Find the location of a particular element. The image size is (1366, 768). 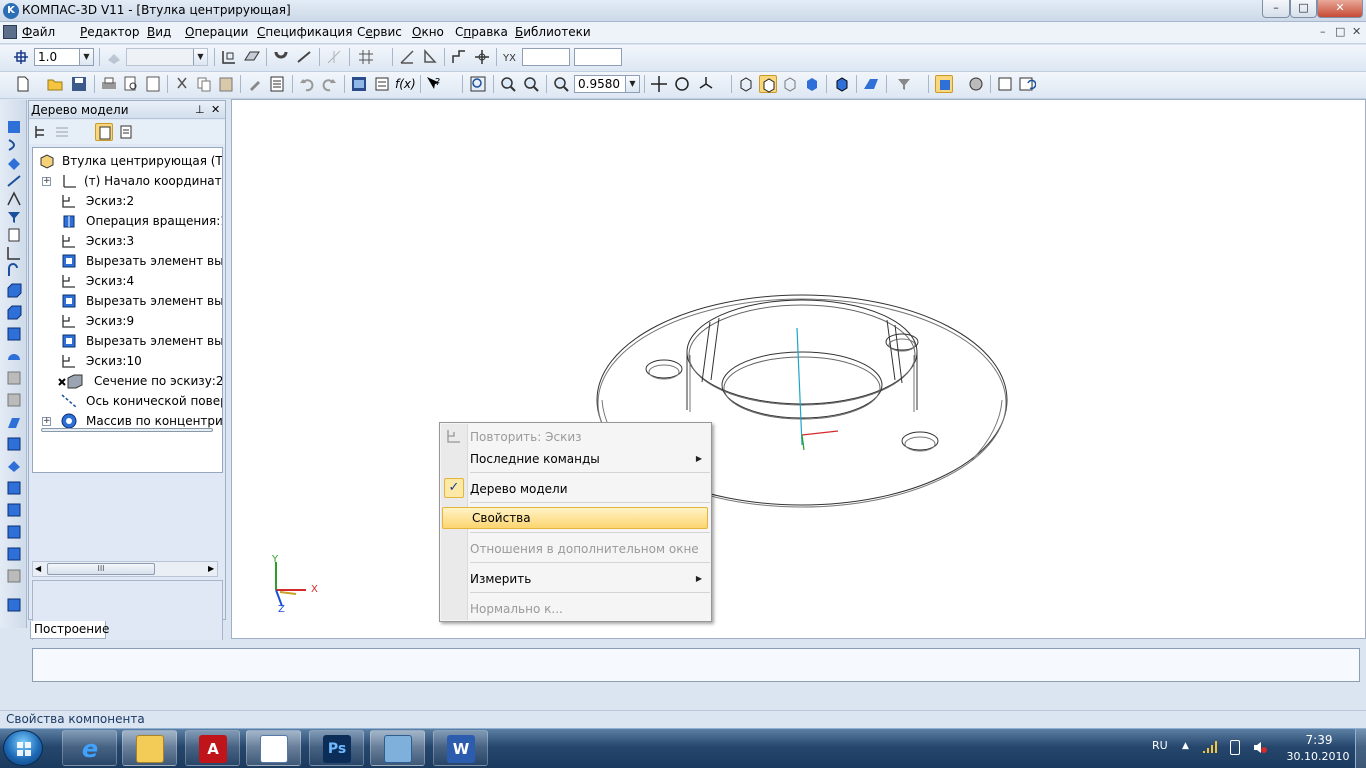

format-brush-icon is located at coordinates (255, 84).